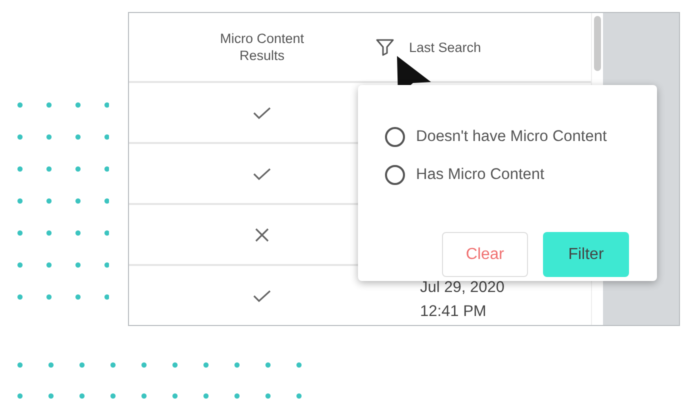 This screenshot has height=402, width=700. I want to click on scrollbar-thumb, so click(597, 43).